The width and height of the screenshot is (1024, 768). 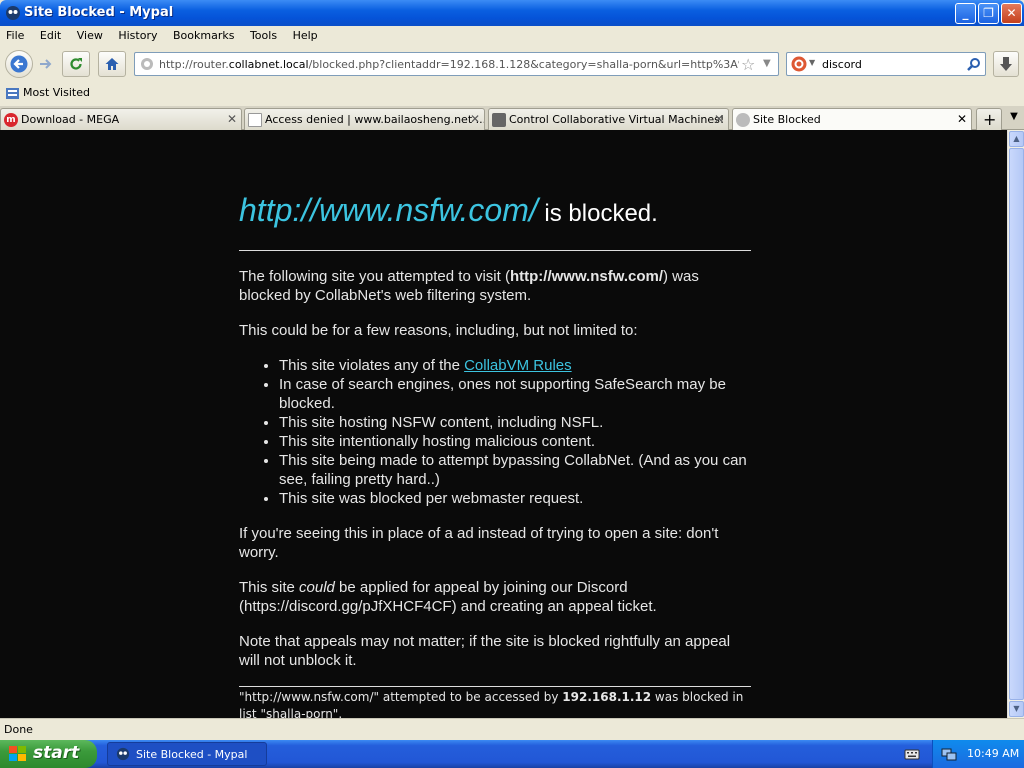 What do you see at coordinates (372, 365) in the screenshot?
I see `reason-text: This site violates any of the` at bounding box center [372, 365].